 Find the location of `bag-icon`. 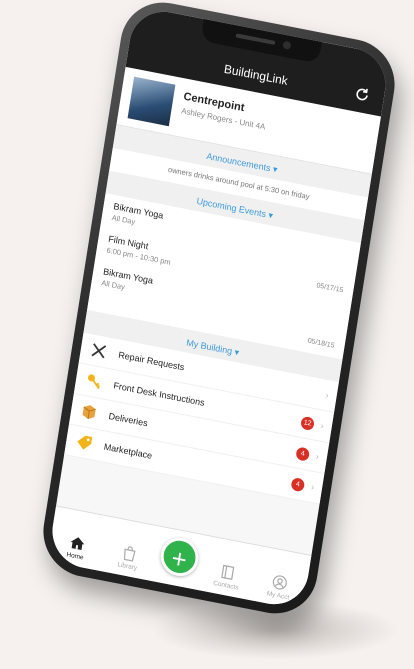

bag-icon is located at coordinates (129, 554).